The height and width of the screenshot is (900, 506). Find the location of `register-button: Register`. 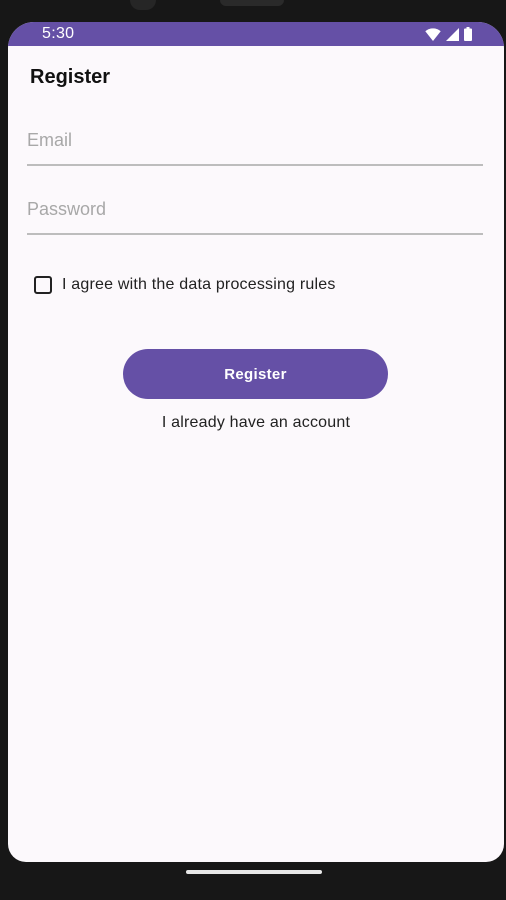

register-button: Register is located at coordinates (255, 374).